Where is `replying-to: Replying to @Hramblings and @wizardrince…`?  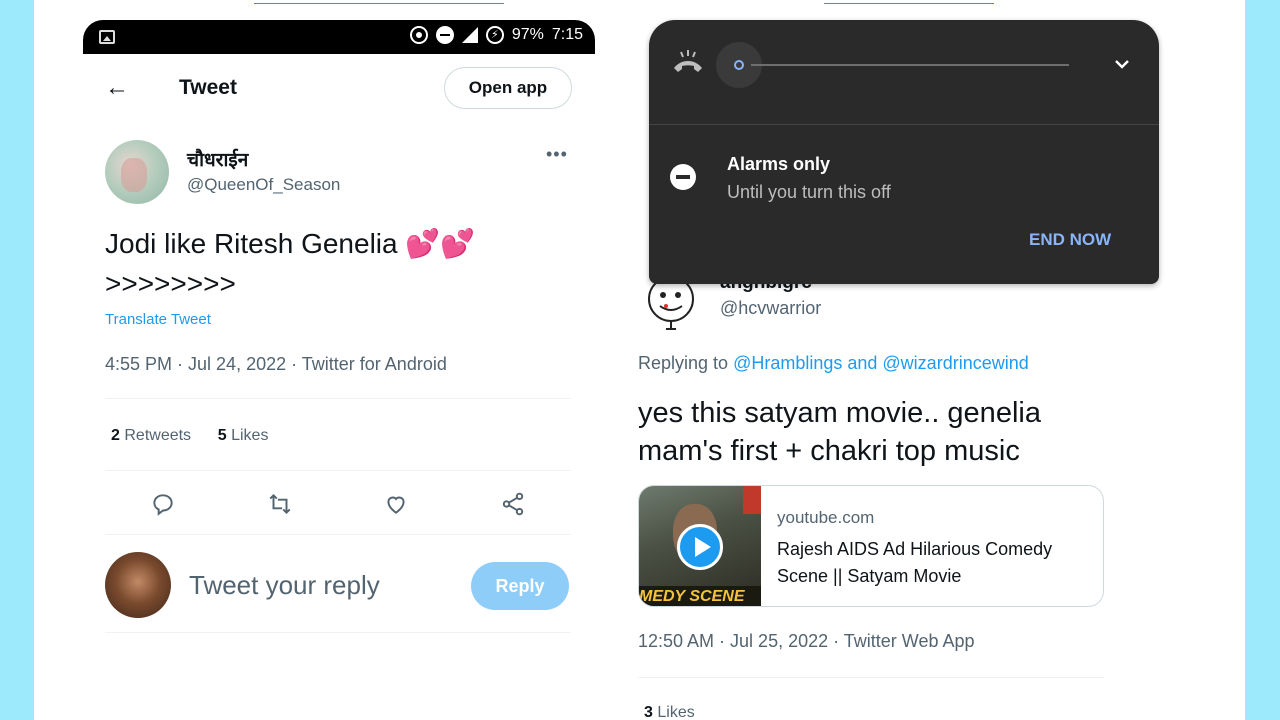 replying-to: Replying to @Hramblings and @wizardrince… is located at coordinates (833, 363).